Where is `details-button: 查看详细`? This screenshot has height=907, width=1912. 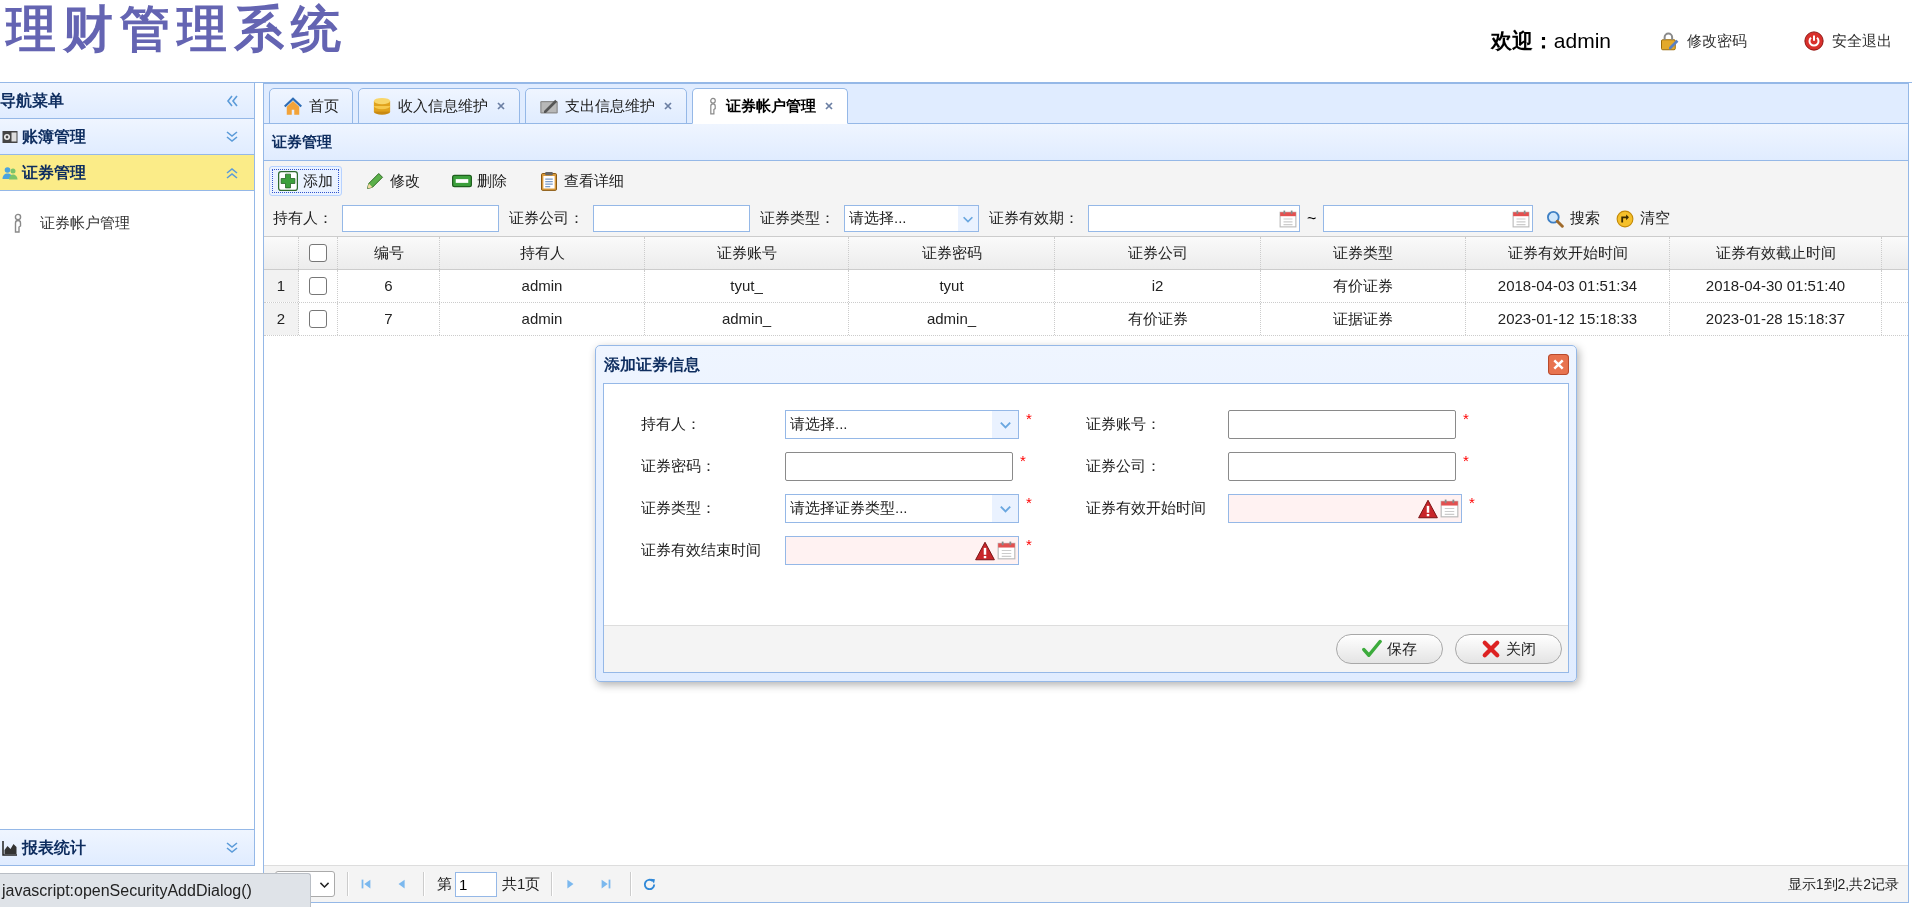 details-button: 查看详细 is located at coordinates (581, 181).